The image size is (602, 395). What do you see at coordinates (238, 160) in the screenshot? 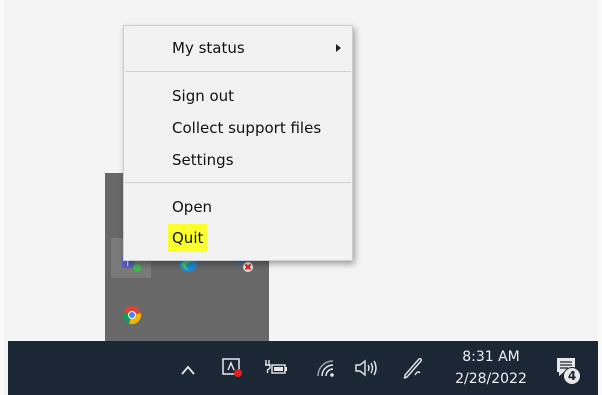
I see `menu-item-settings: Settings` at bounding box center [238, 160].